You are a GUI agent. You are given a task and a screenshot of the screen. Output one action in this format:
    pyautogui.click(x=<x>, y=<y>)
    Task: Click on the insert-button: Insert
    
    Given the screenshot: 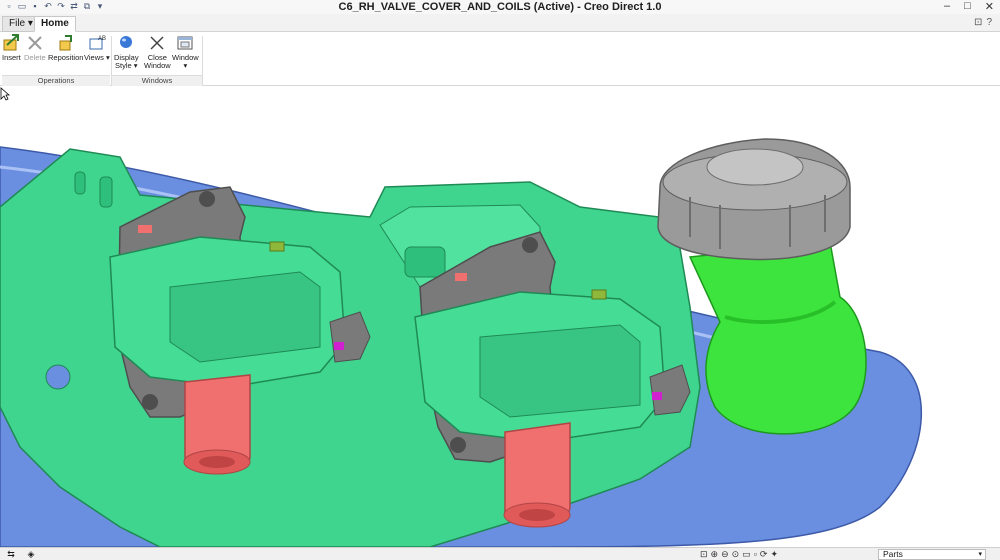 What is the action you would take?
    pyautogui.click(x=11, y=48)
    